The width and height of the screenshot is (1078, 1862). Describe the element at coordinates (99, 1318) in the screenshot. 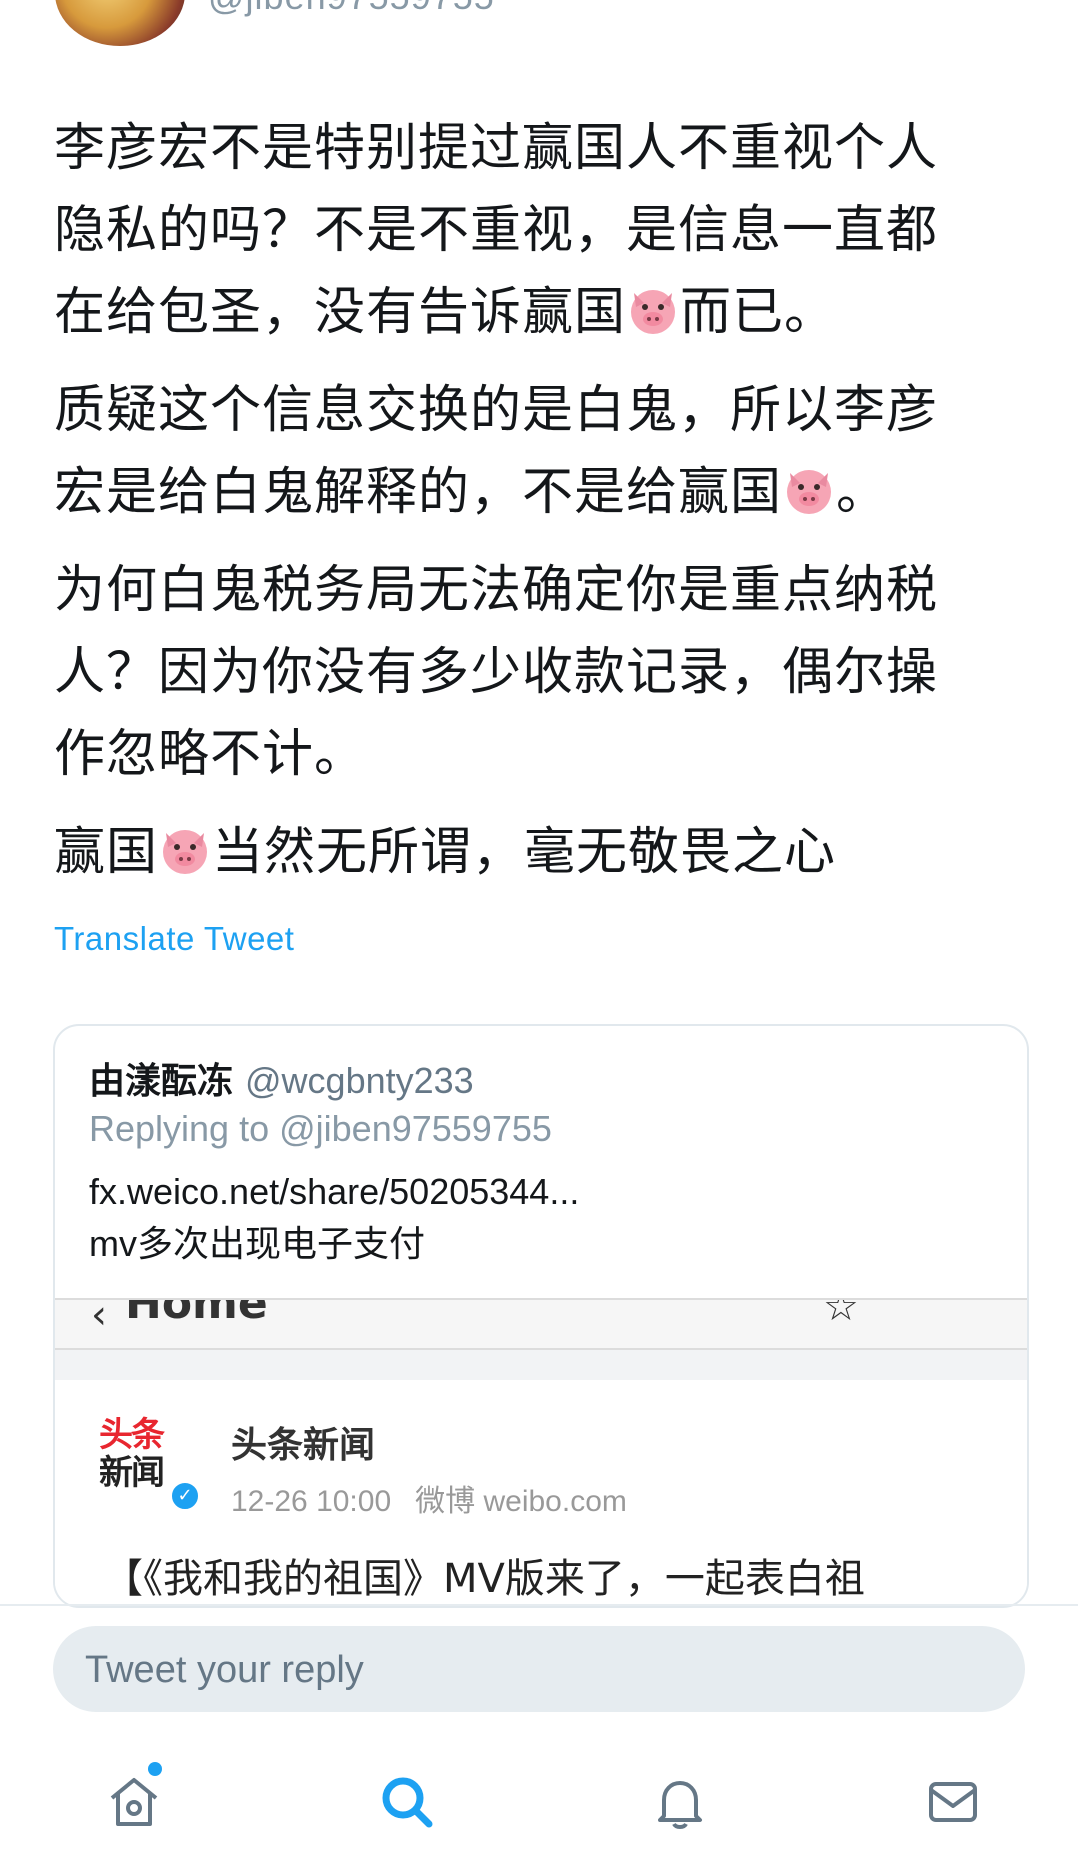

I see `back-chevron-icon: ‹` at that location.